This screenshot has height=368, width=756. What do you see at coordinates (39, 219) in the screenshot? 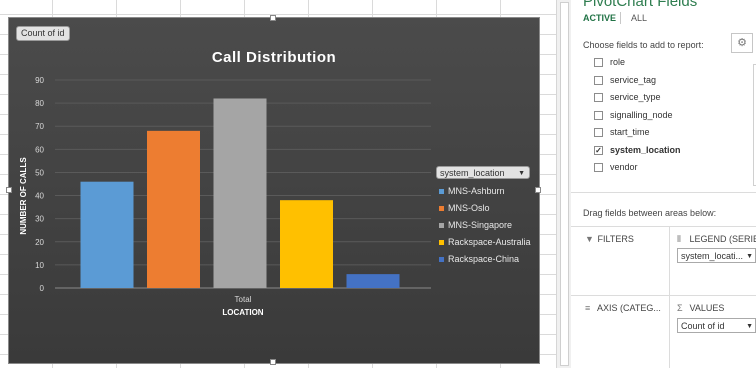
I see `y-tick-label: 30` at bounding box center [39, 219].